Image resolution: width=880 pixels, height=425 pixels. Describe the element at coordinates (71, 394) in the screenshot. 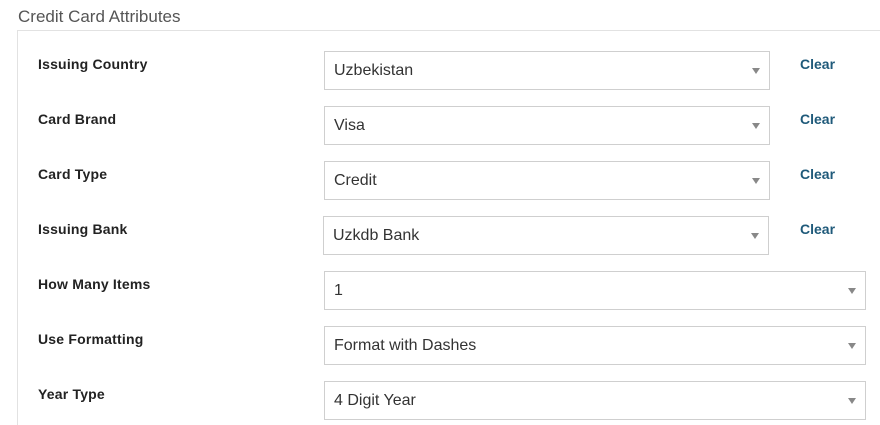

I see `year-type-label: Year Type` at that location.